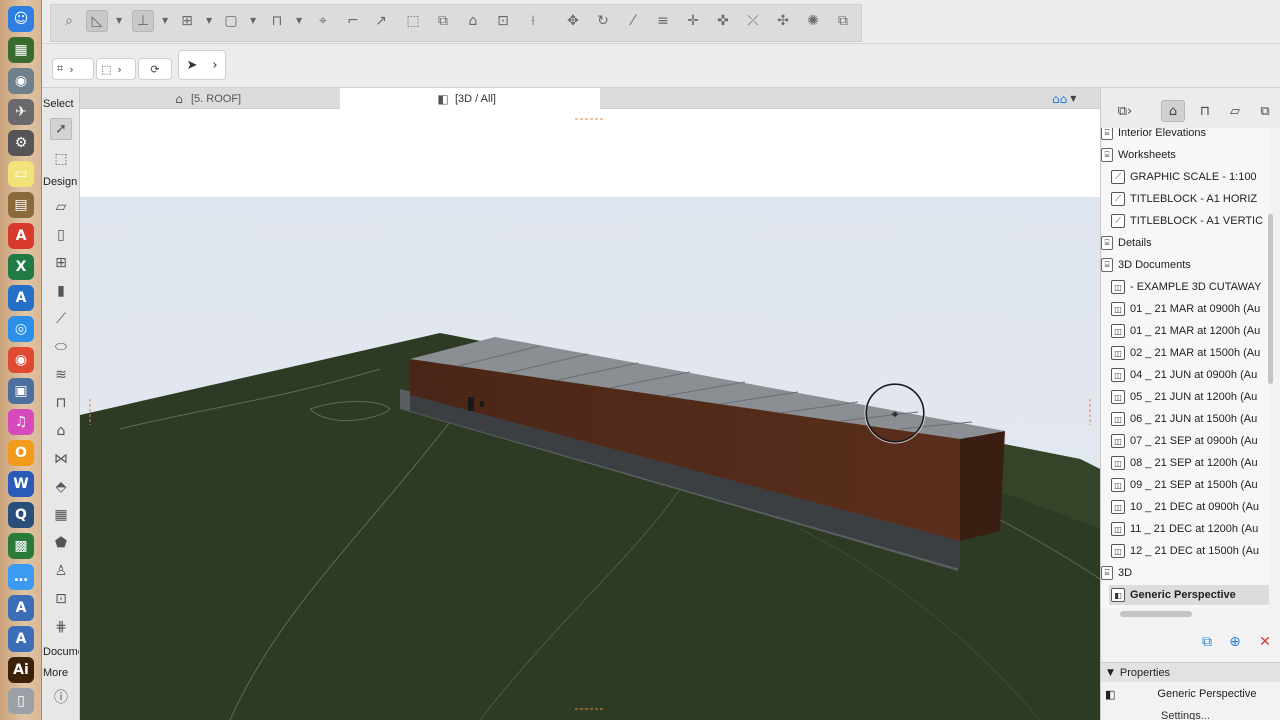  I want to click on save-view-icon: ⊕, so click(1235, 642).